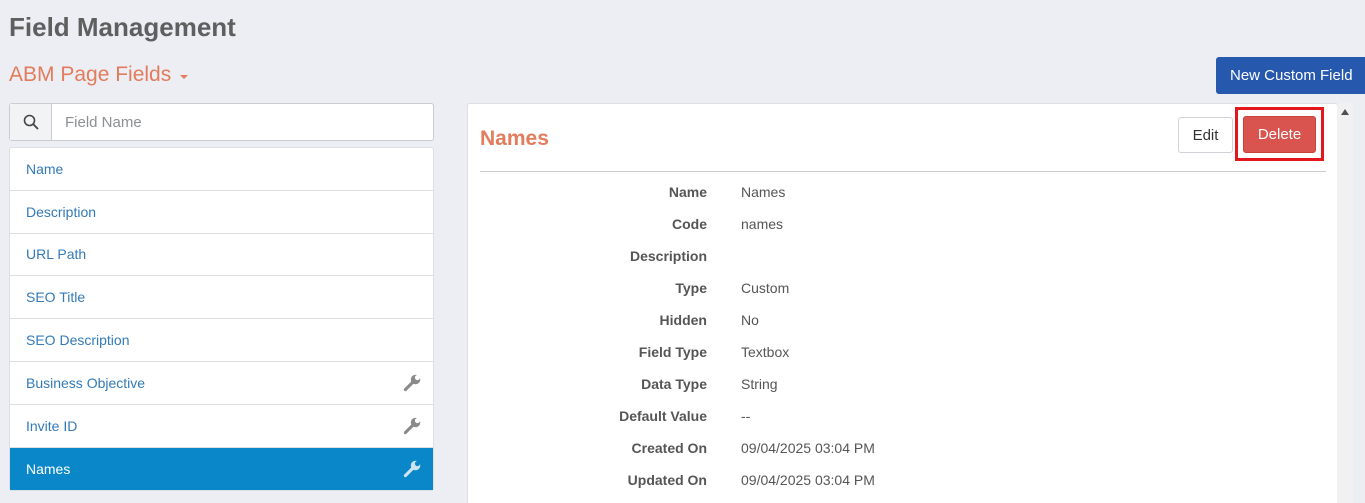  What do you see at coordinates (1205, 135) in the screenshot?
I see `edit-button: Edit` at bounding box center [1205, 135].